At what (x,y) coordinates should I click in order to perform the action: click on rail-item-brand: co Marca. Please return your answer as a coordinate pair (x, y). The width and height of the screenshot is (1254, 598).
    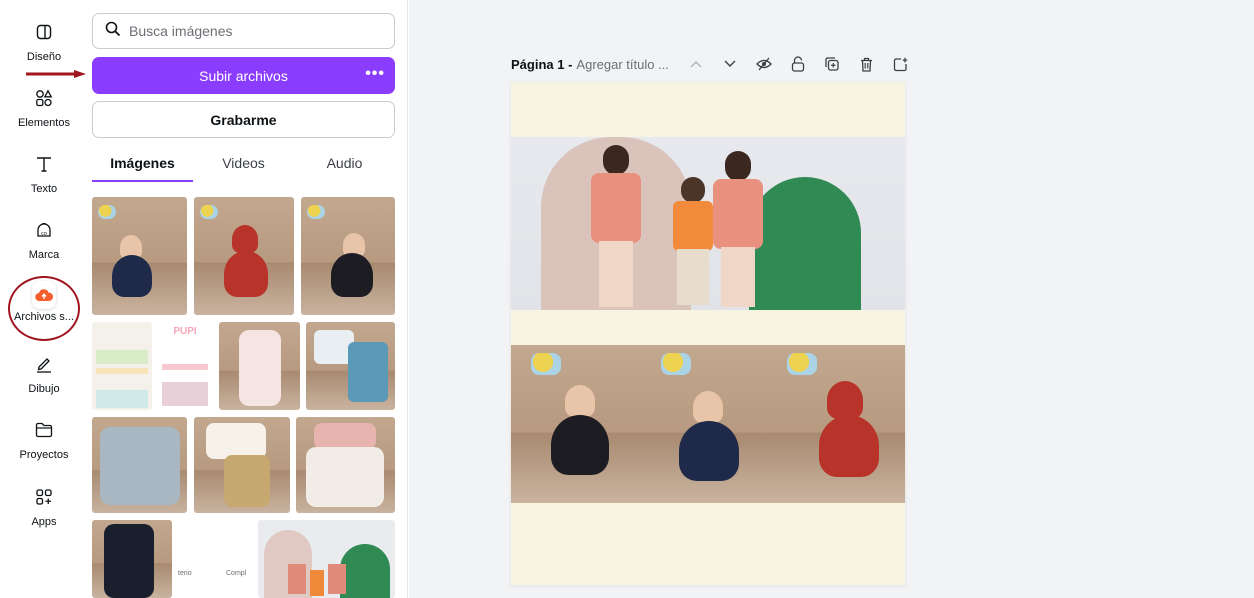
    Looking at the image, I should click on (44, 245).